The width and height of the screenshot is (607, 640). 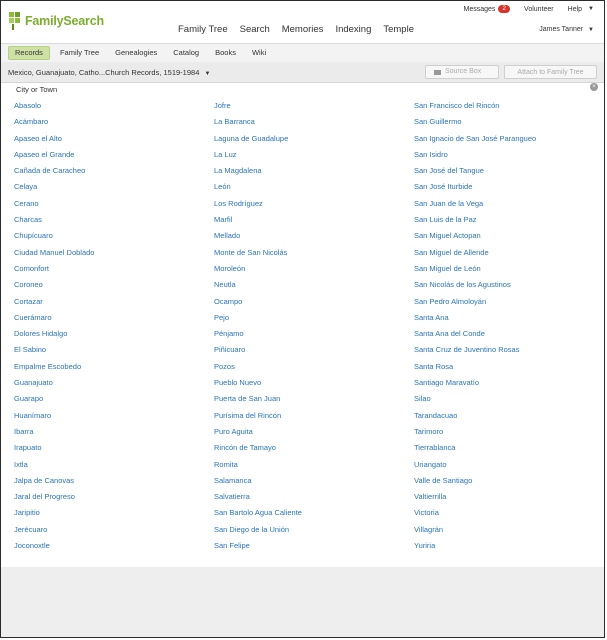 I want to click on city-link: Cuerámaro, so click(x=109, y=320).